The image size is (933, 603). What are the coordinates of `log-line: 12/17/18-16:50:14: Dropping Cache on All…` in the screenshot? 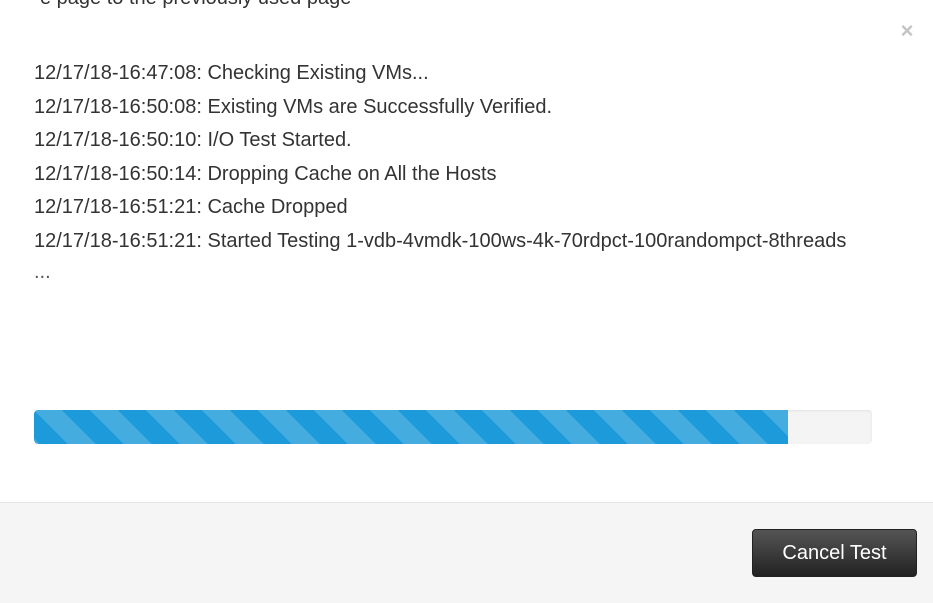 It's located at (265, 173).